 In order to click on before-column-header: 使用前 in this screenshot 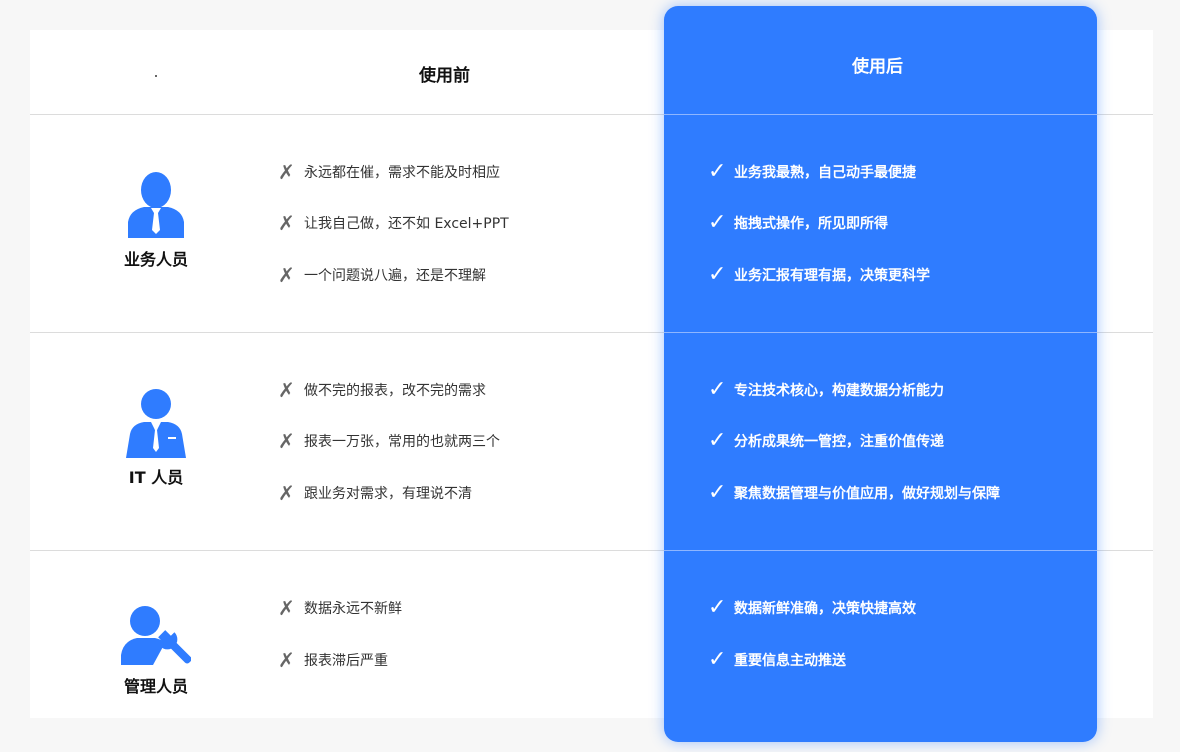, I will do `click(444, 76)`.